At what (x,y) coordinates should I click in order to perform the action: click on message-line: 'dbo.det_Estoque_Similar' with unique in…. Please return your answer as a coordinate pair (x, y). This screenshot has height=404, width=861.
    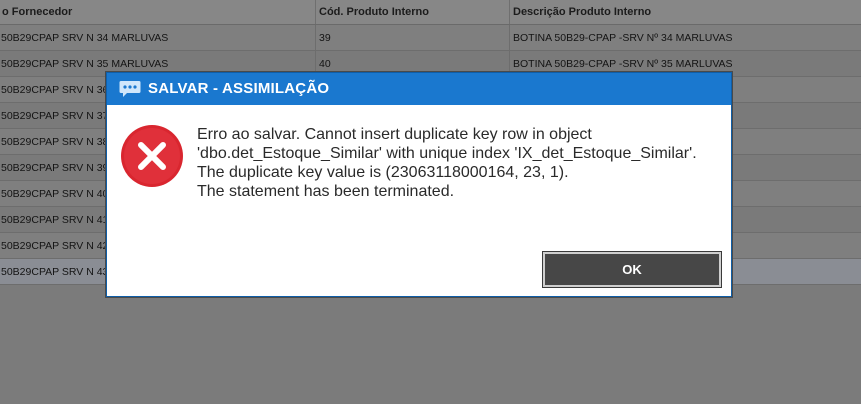
    Looking at the image, I should click on (447, 153).